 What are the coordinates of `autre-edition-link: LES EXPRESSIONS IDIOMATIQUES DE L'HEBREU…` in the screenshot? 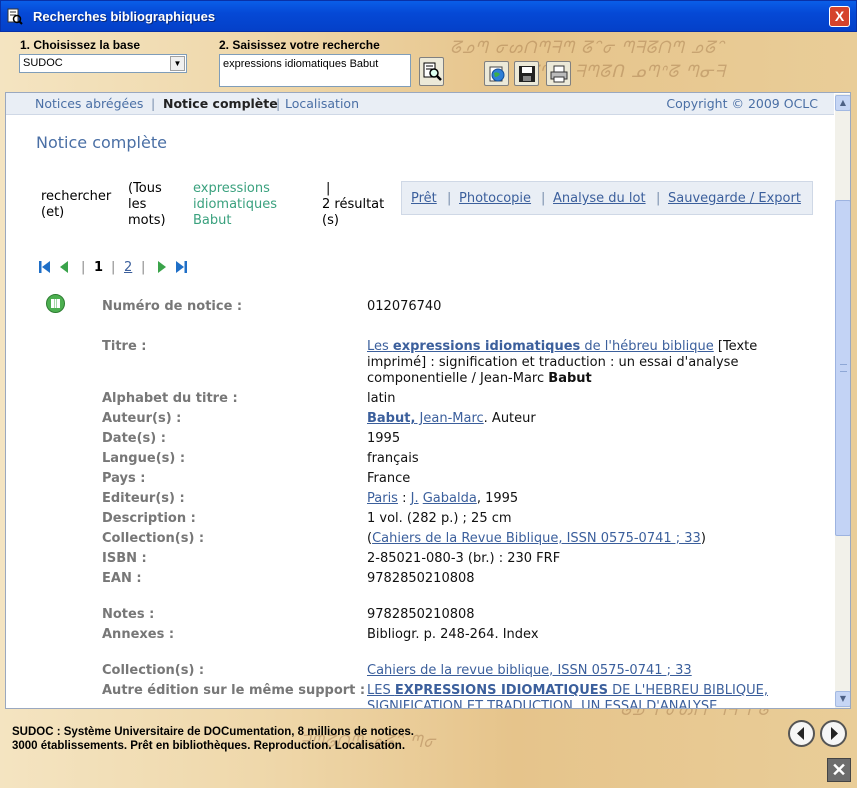 It's located at (567, 695).